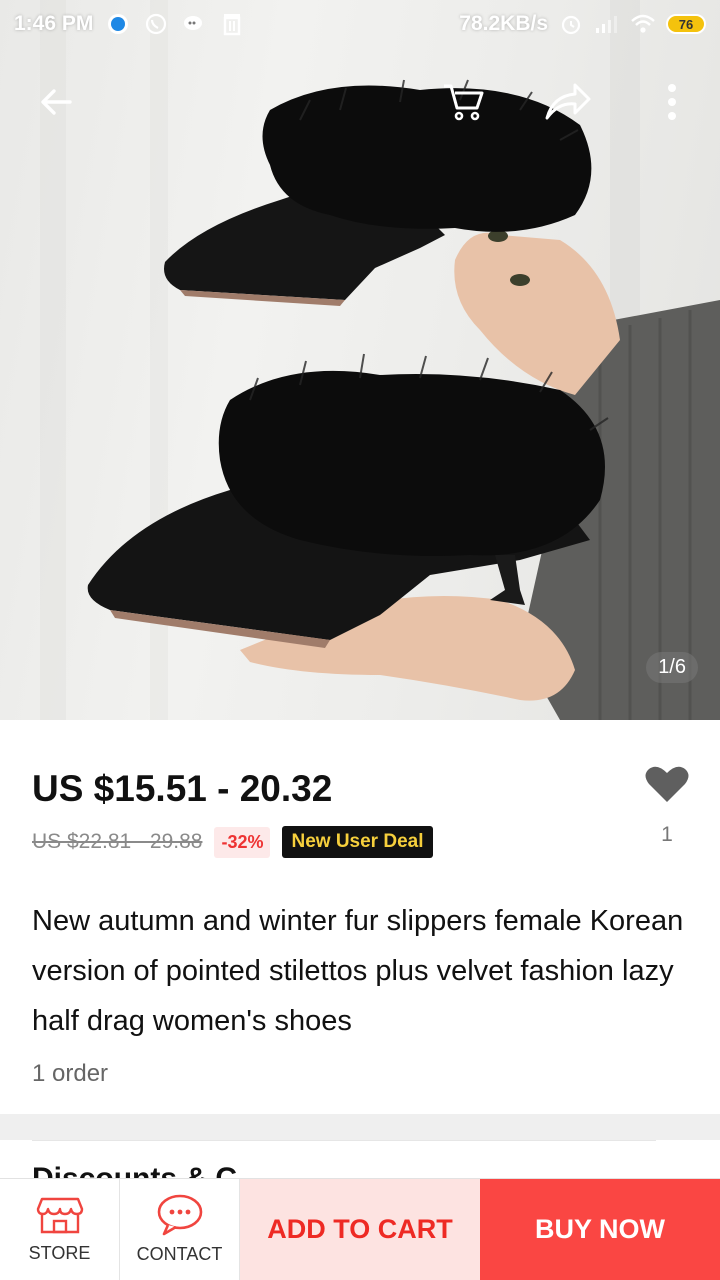 This screenshot has height=1280, width=720. What do you see at coordinates (357, 842) in the screenshot?
I see `new-user-deal-badge: New User Deal` at bounding box center [357, 842].